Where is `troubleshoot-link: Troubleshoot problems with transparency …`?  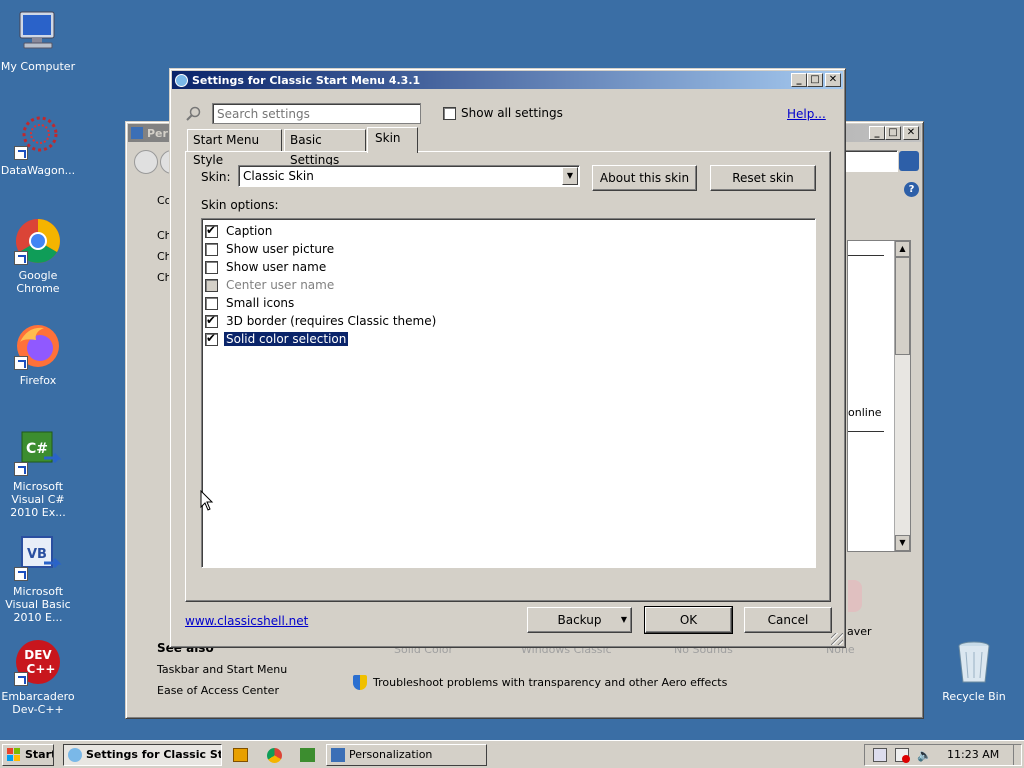 troubleshoot-link: Troubleshoot problems with transparency … is located at coordinates (550, 682).